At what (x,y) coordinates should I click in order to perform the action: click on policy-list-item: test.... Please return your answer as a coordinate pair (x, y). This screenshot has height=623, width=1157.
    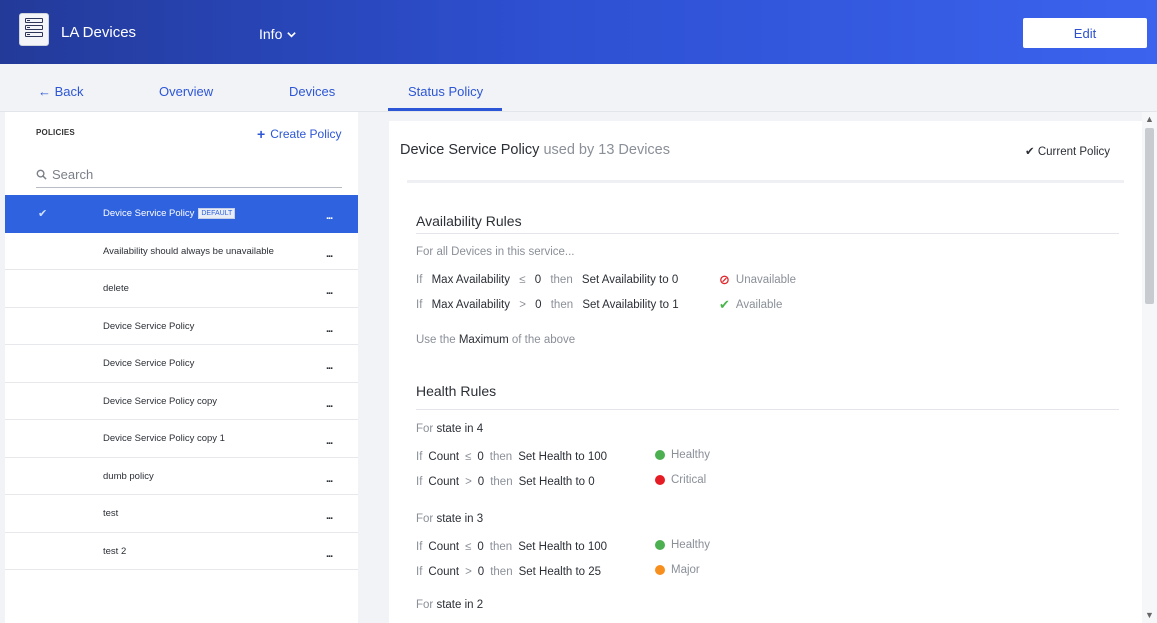
    Looking at the image, I should click on (181, 514).